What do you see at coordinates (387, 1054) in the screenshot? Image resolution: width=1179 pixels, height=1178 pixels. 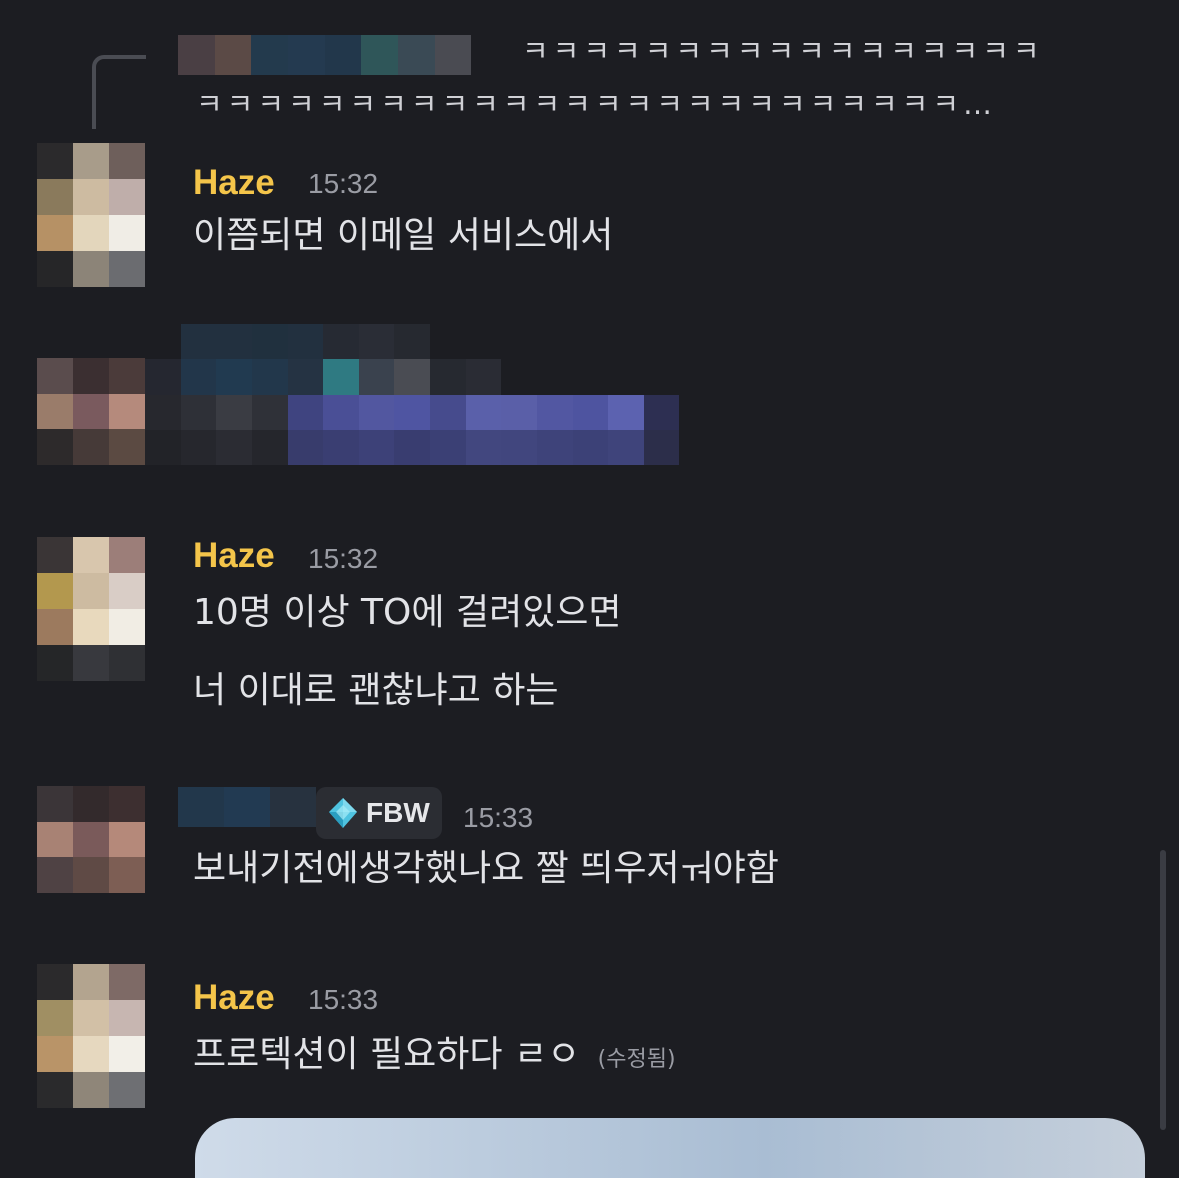 I see `message-text-content: 프로텍션이 필요하다 ㄹㅇ` at bounding box center [387, 1054].